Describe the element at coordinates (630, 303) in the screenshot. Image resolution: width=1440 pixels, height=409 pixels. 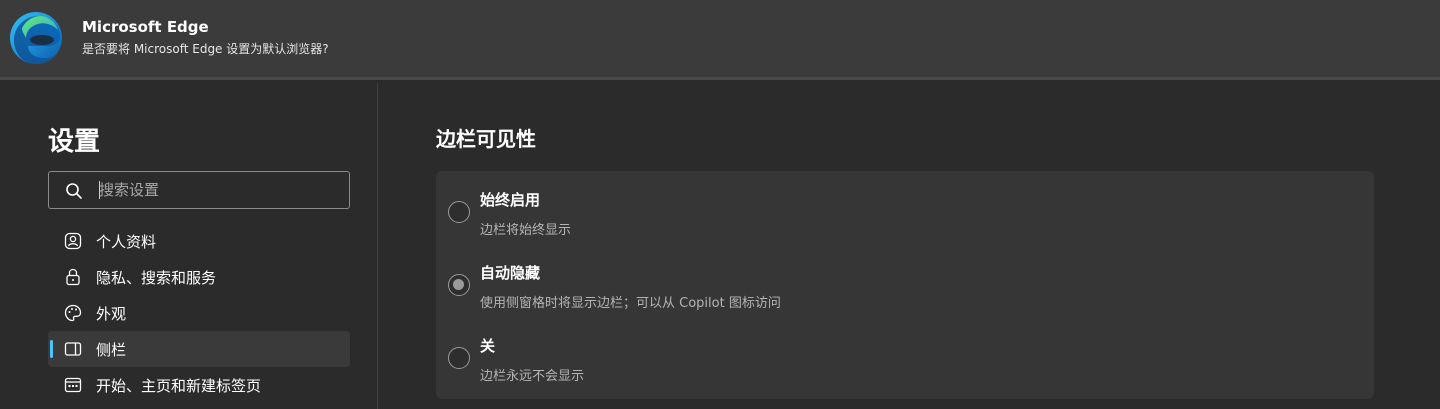
I see `option-description: 使用侧窗格时将显示边栏；可以从 Copilot 图标访问` at that location.